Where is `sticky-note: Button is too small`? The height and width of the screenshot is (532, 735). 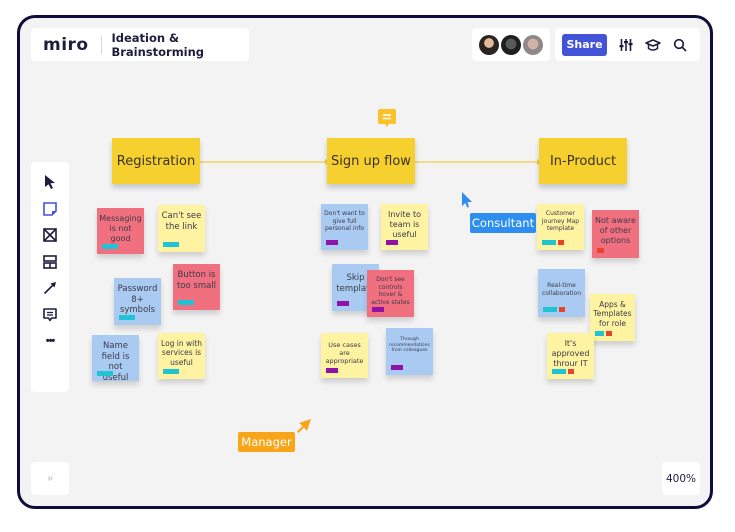 sticky-note: Button is too small is located at coordinates (196, 287).